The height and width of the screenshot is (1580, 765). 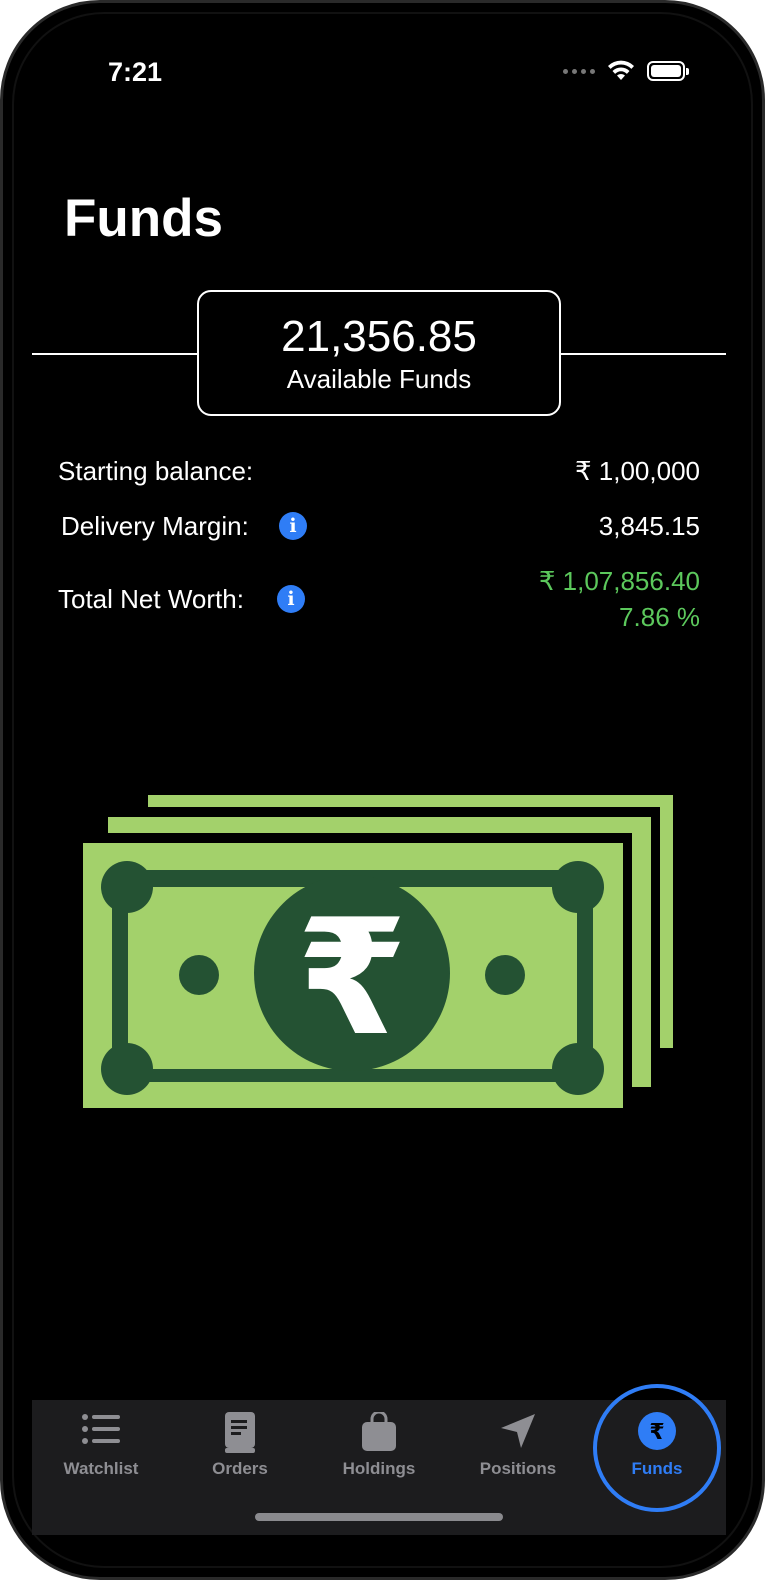 What do you see at coordinates (379, 1517) in the screenshot?
I see `home-indicator` at bounding box center [379, 1517].